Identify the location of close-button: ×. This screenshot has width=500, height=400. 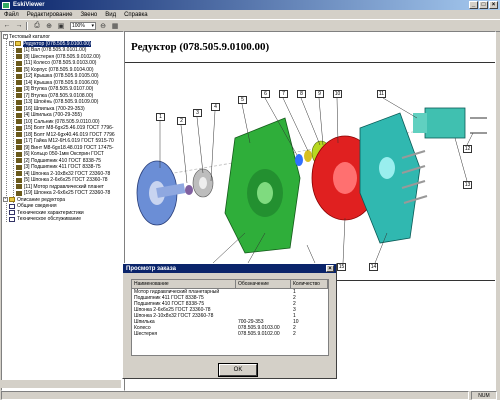
(493, 5).